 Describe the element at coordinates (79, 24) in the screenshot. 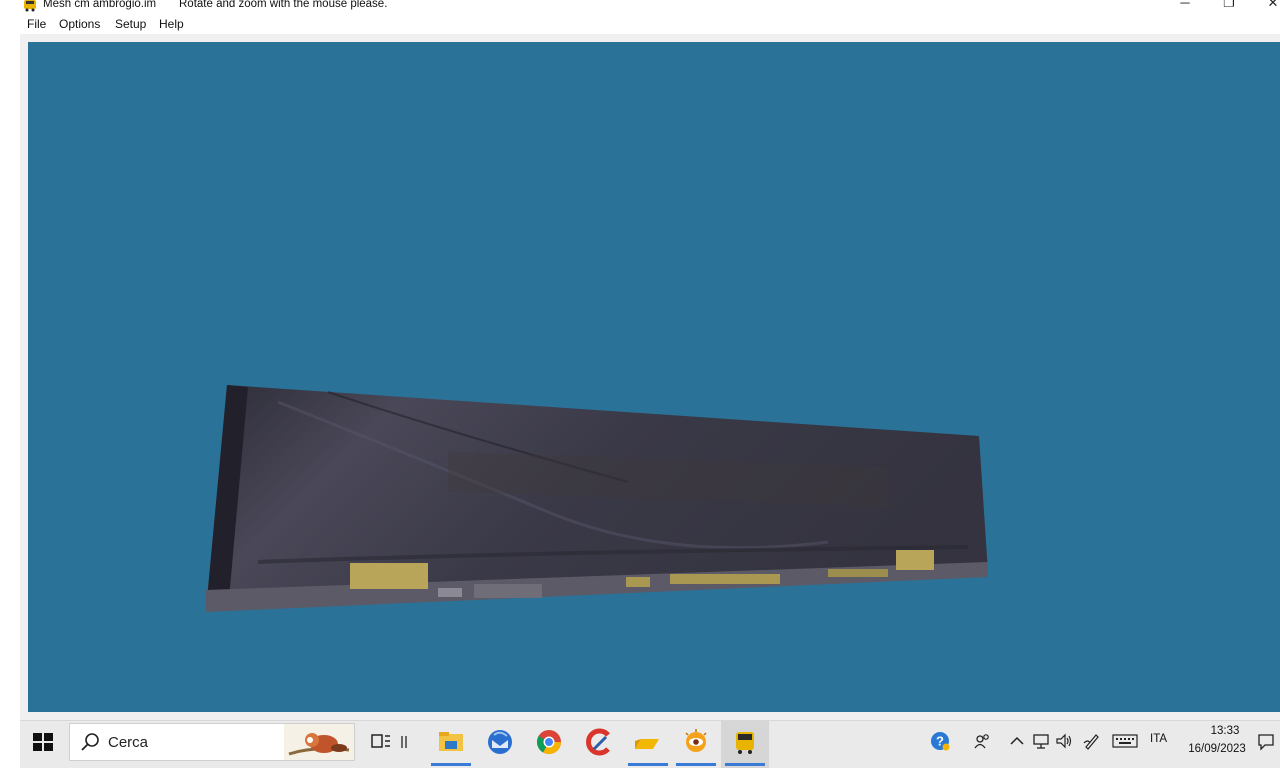

I see `menu-options: Options` at that location.